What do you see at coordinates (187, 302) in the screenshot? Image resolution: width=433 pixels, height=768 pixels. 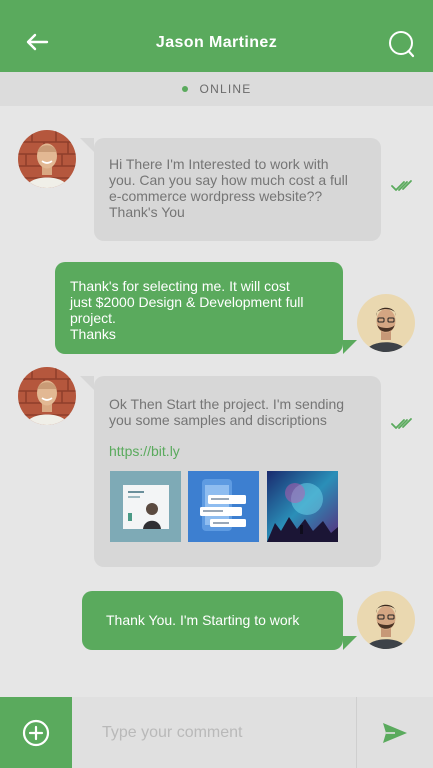 I see `message-line: just $2000 Design & Development full` at bounding box center [187, 302].